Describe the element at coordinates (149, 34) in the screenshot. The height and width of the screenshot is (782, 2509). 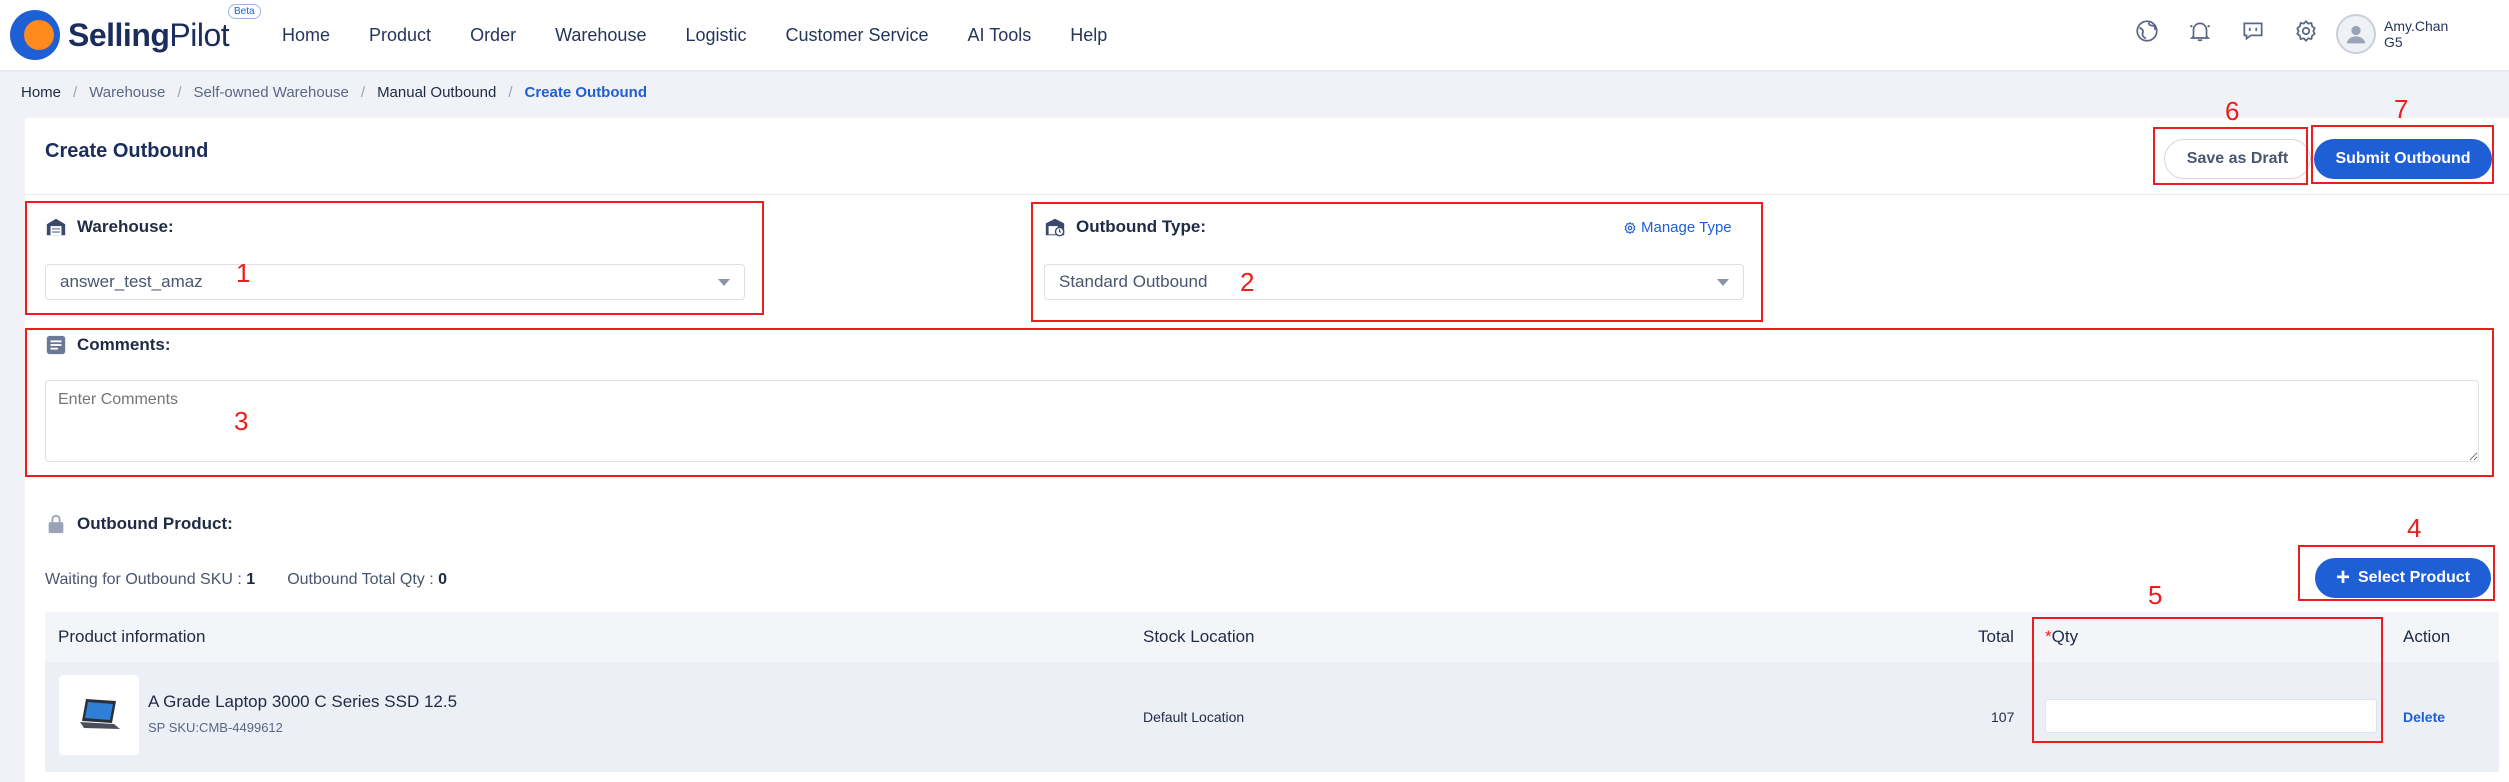
I see `brand-name: SellingPilot` at that location.